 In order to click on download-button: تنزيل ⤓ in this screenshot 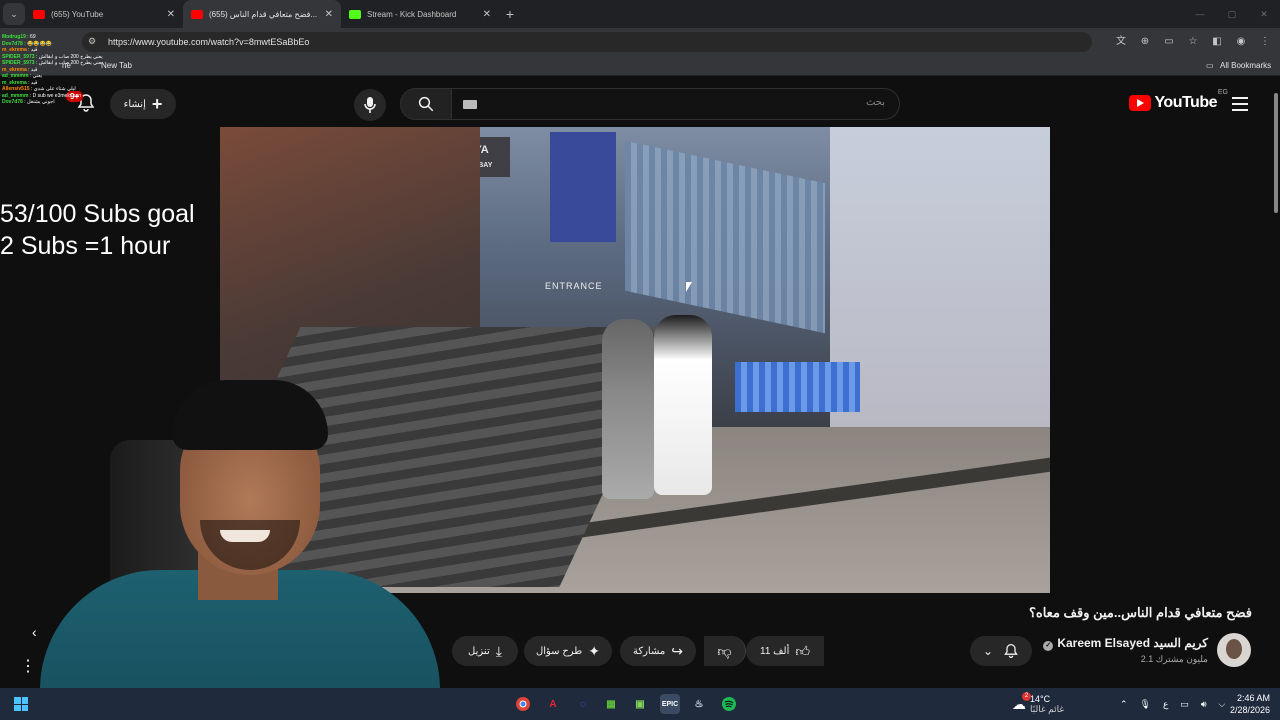, I will do `click(485, 651)`.